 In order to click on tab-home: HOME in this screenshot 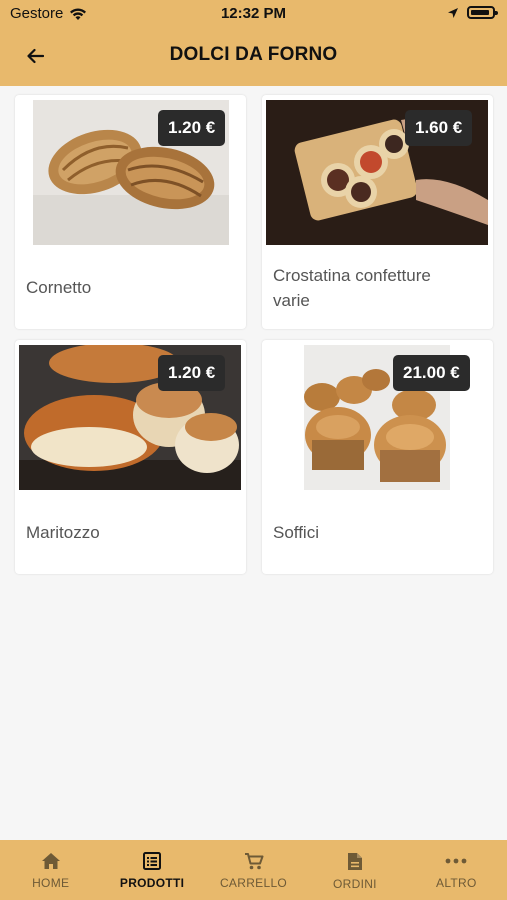, I will do `click(50, 870)`.